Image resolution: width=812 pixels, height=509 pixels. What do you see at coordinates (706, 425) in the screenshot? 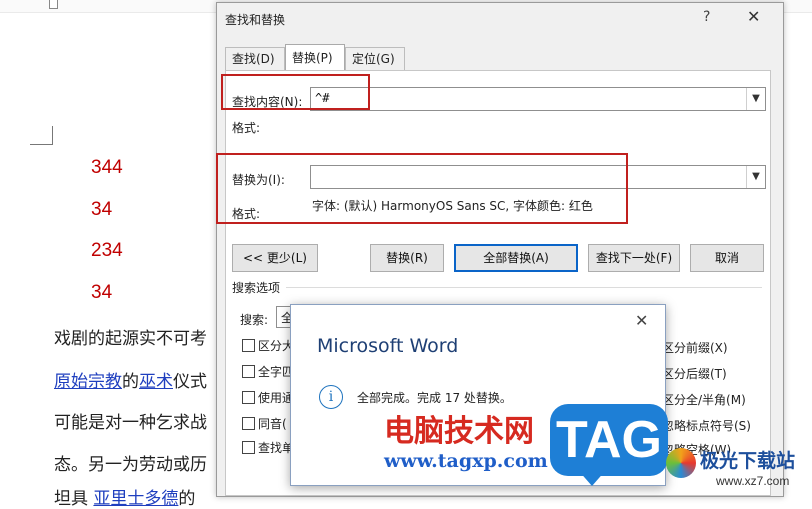
I see `checkbox-punct-label: 忽略标点符号(S)` at bounding box center [706, 425].